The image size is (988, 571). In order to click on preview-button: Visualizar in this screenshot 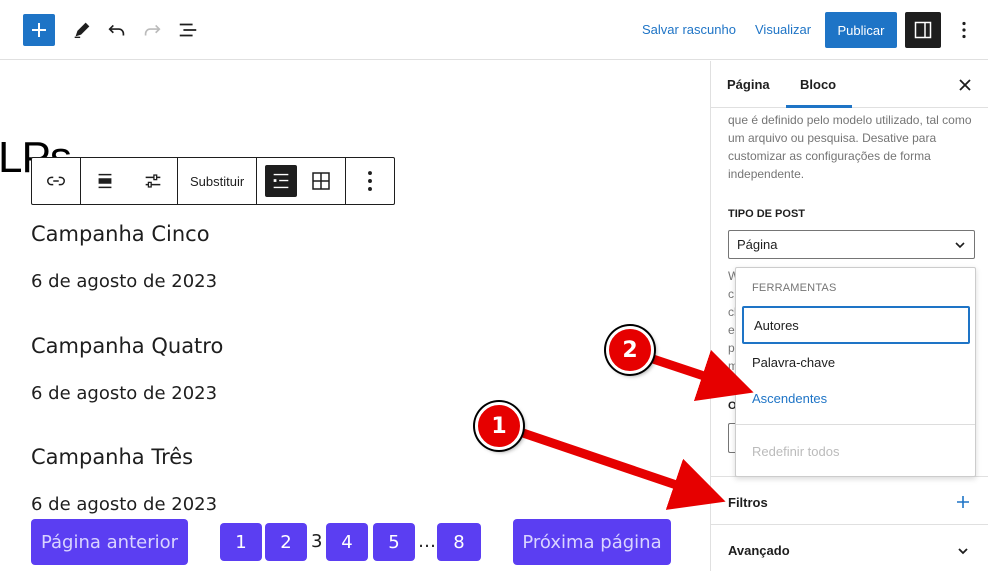, I will do `click(783, 29)`.